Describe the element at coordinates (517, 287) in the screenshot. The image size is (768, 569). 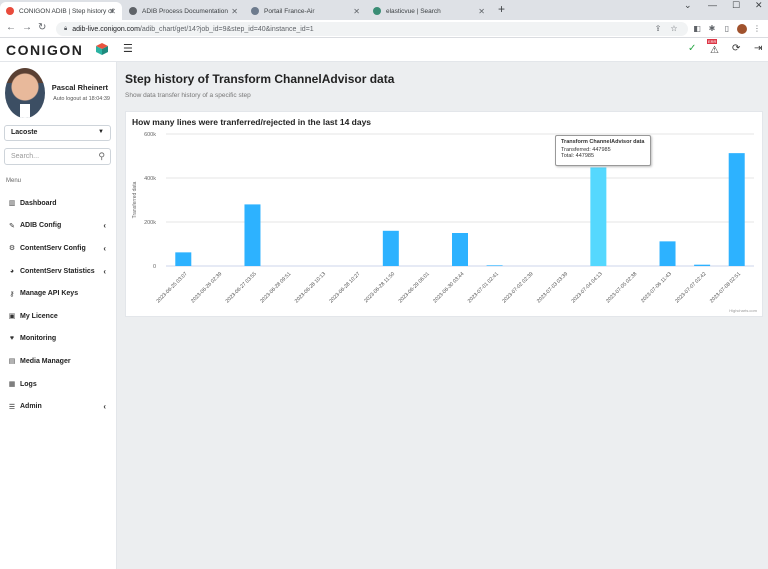
I see `x-tick-label: 2023-07-02 02:39` at that location.